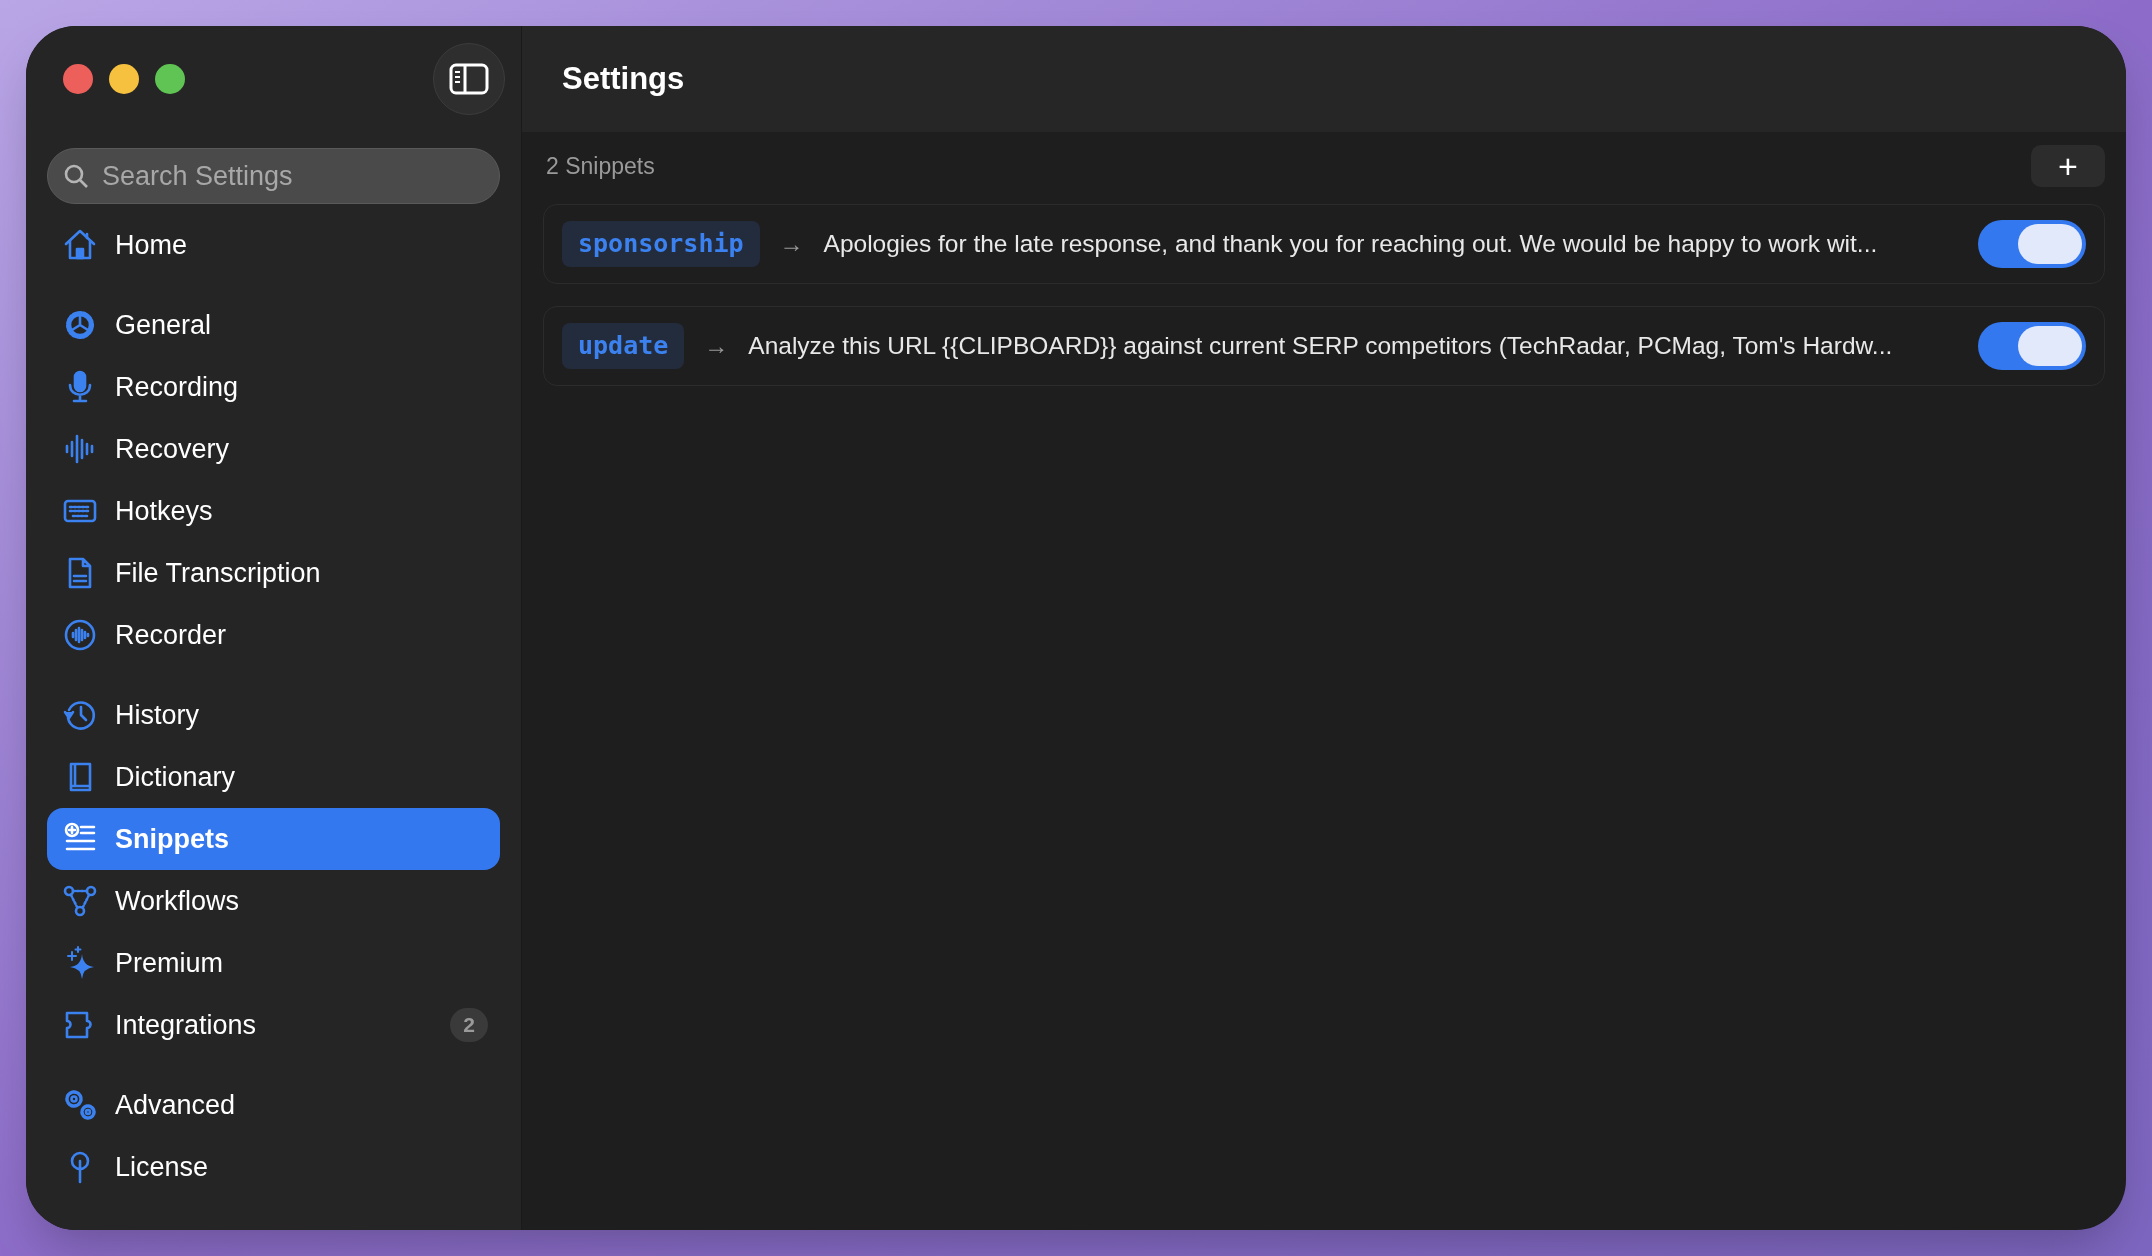 The image size is (2152, 1256). Describe the element at coordinates (124, 79) in the screenshot. I see `minimize-window-button` at that location.